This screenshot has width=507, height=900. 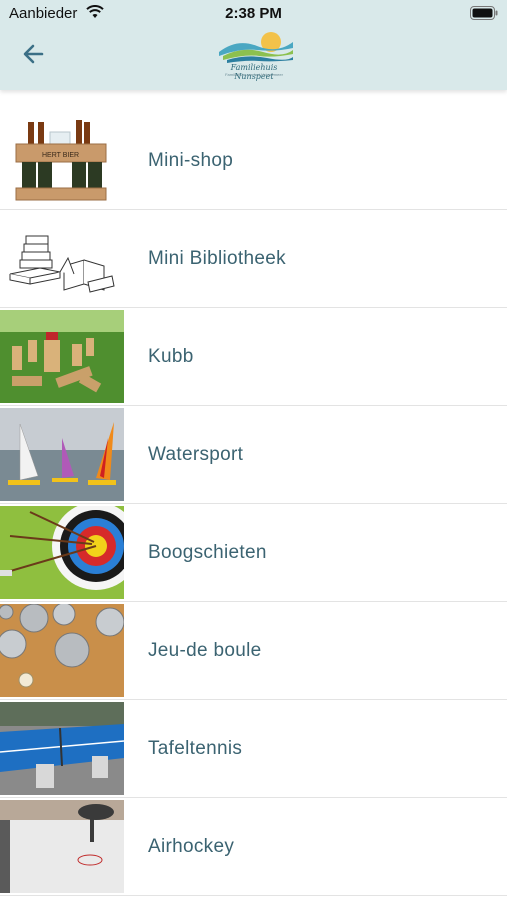 I want to click on item-label: Jeu-de boule, so click(x=205, y=650).